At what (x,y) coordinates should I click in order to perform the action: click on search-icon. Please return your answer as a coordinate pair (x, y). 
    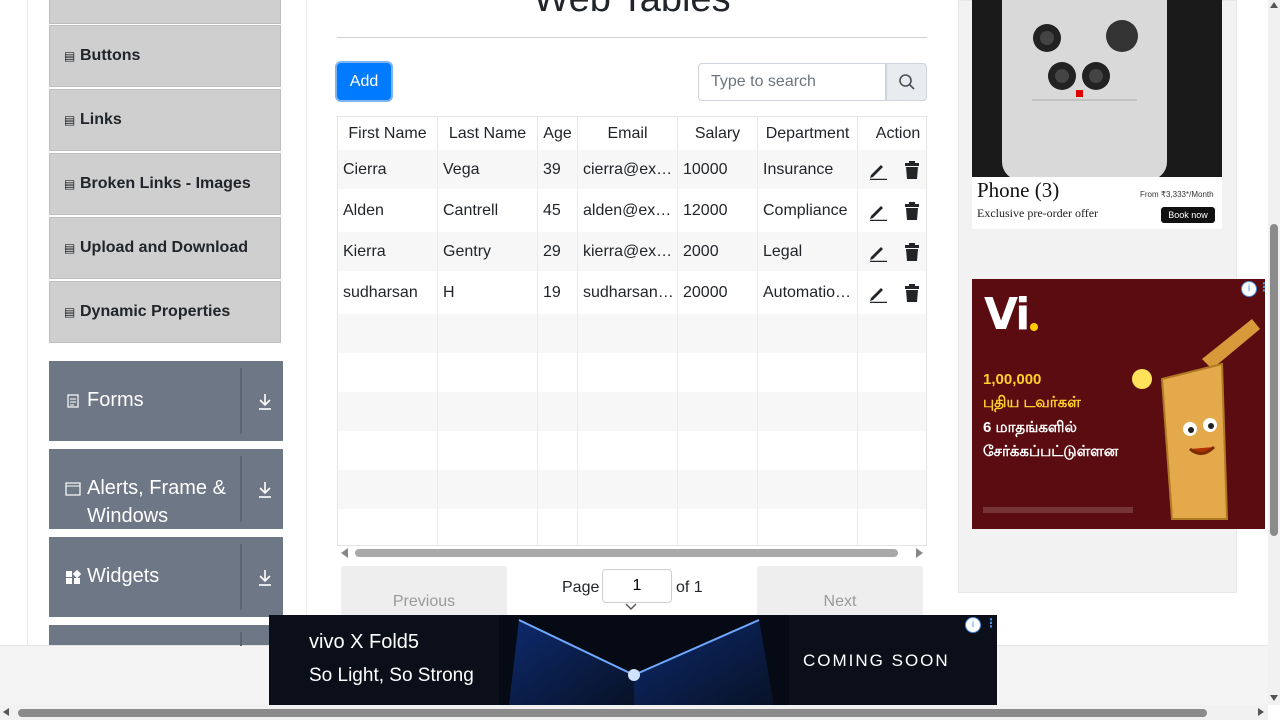
    Looking at the image, I should click on (906, 82).